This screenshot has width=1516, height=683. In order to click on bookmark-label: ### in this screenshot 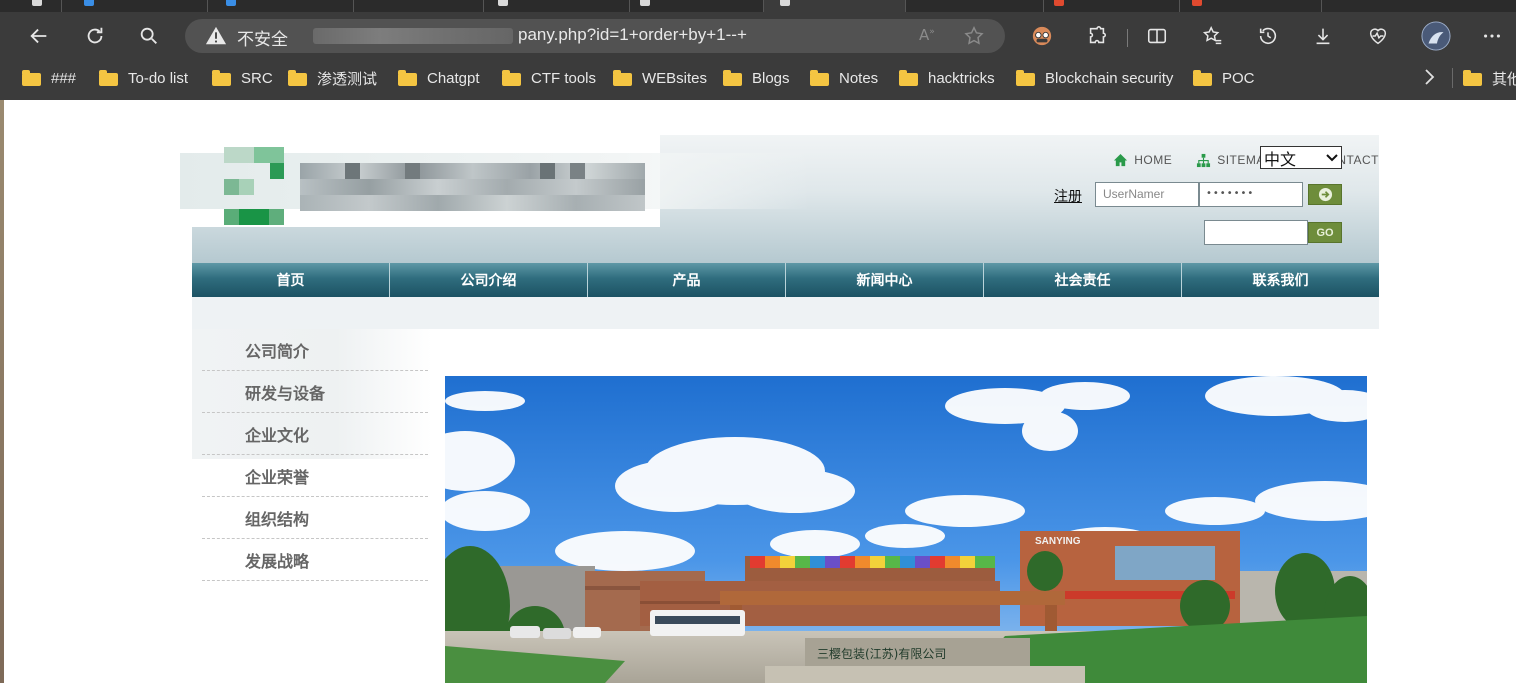, I will do `click(64, 78)`.